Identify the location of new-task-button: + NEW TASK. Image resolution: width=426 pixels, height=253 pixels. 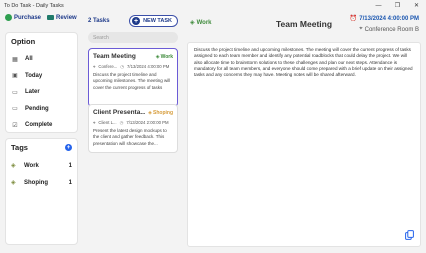
(153, 21).